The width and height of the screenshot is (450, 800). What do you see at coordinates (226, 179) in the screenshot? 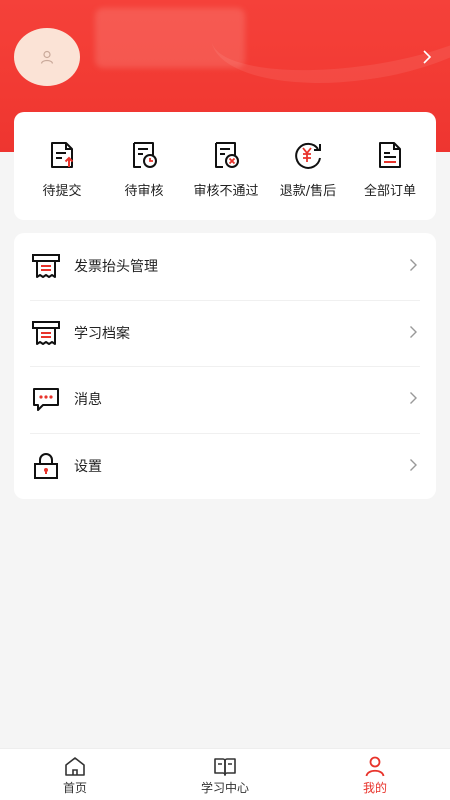
I see `order-rejected: 审核不通过` at bounding box center [226, 179].